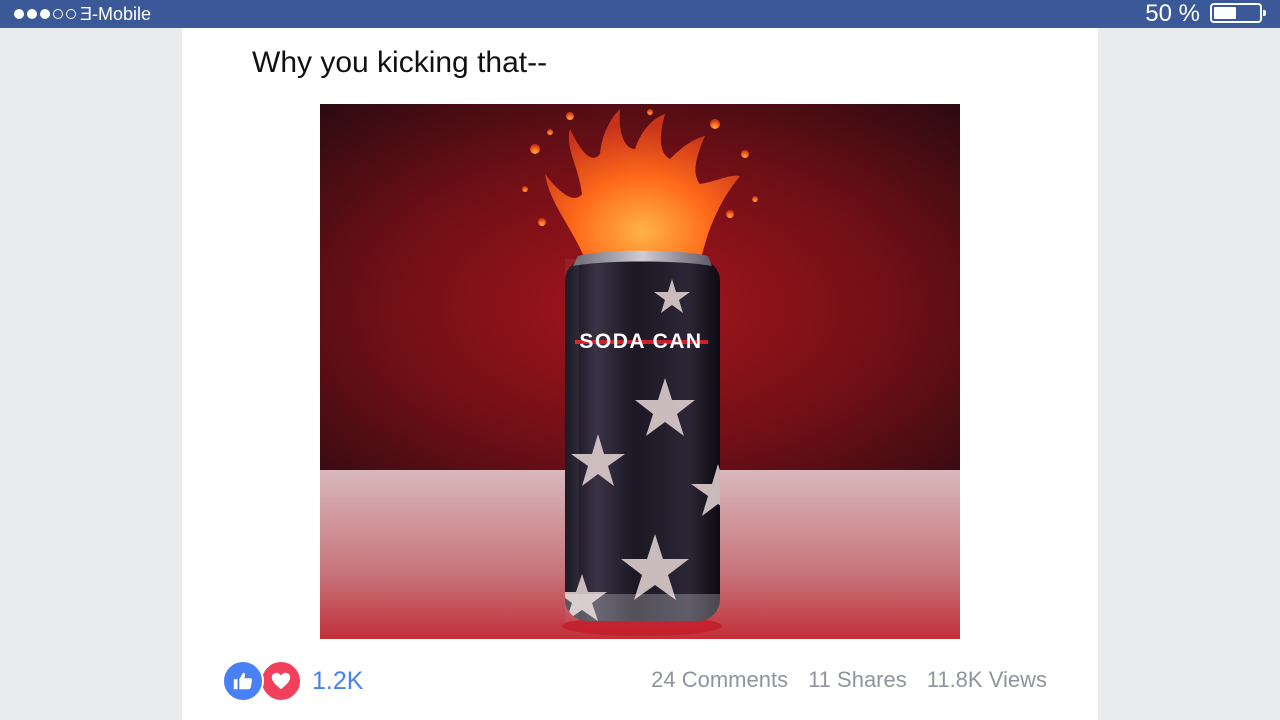  Describe the element at coordinates (986, 679) in the screenshot. I see `views-count: 11.8K Views` at that location.